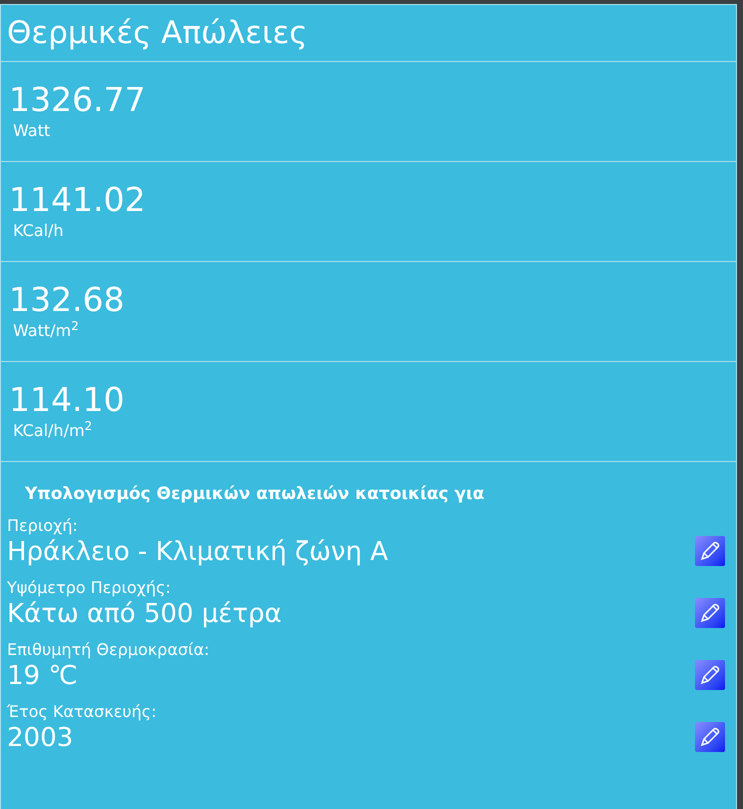 The height and width of the screenshot is (809, 743). I want to click on result-value: 114.10, so click(66, 399).